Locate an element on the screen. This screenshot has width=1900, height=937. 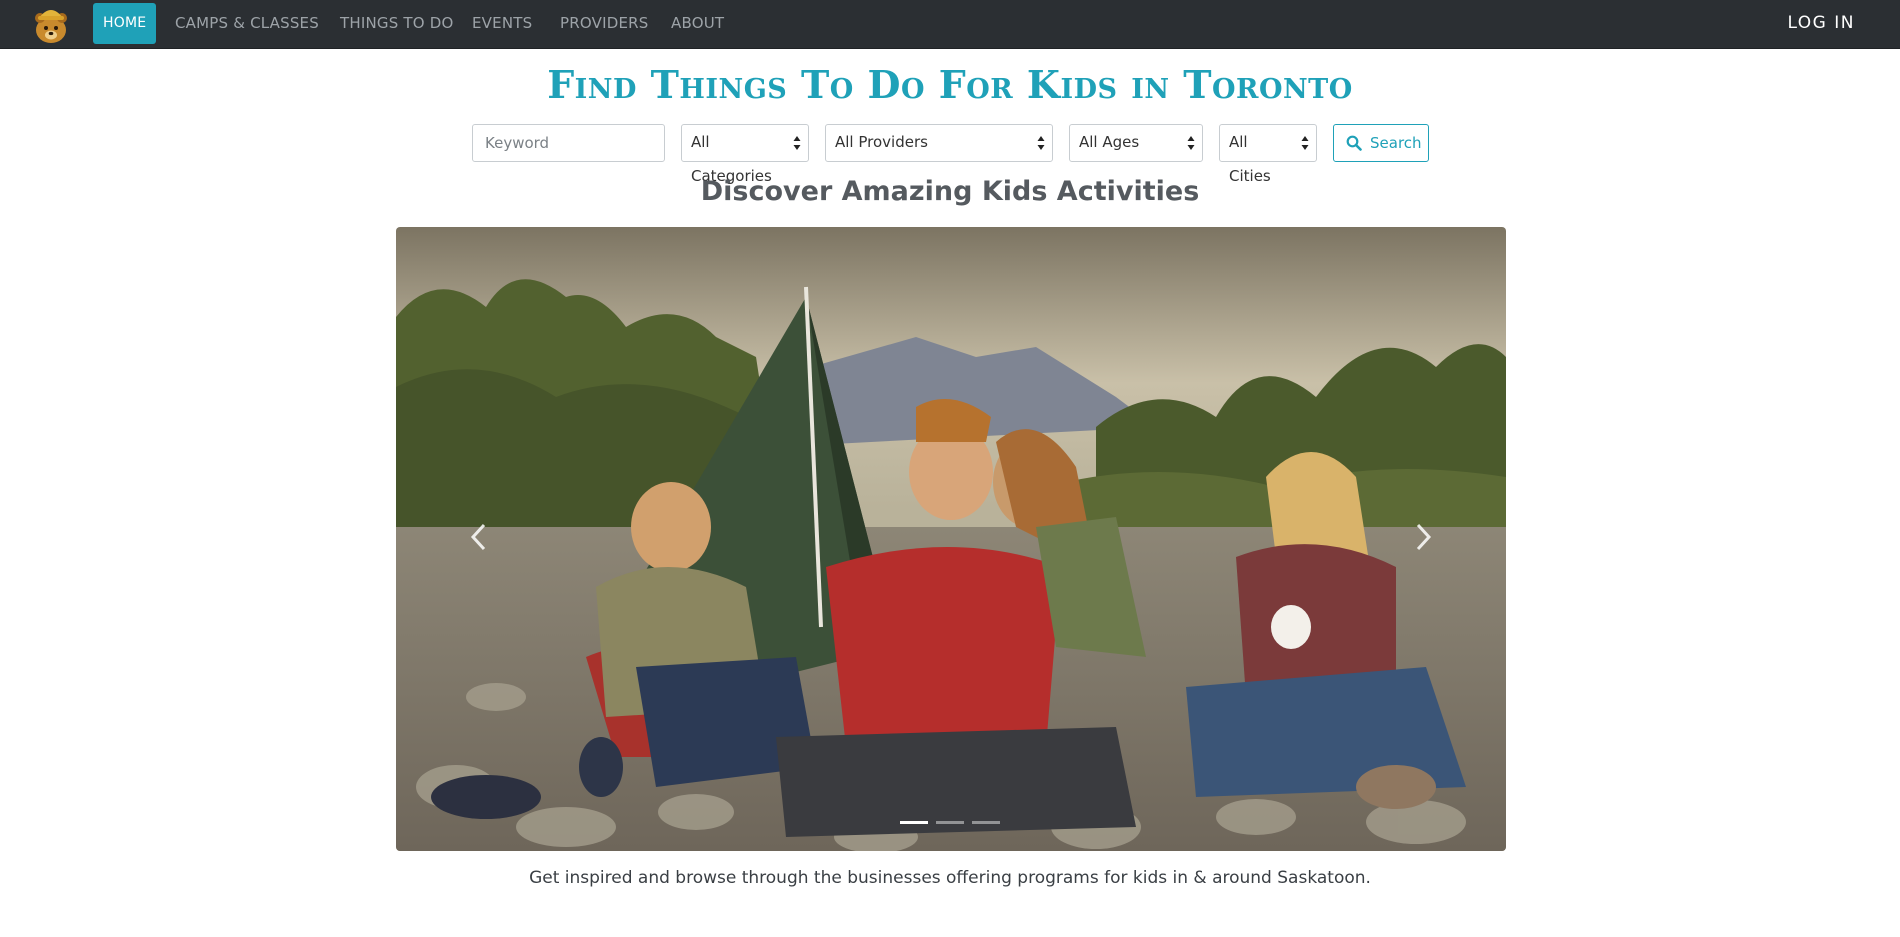
carousel-indicators is located at coordinates (950, 824).